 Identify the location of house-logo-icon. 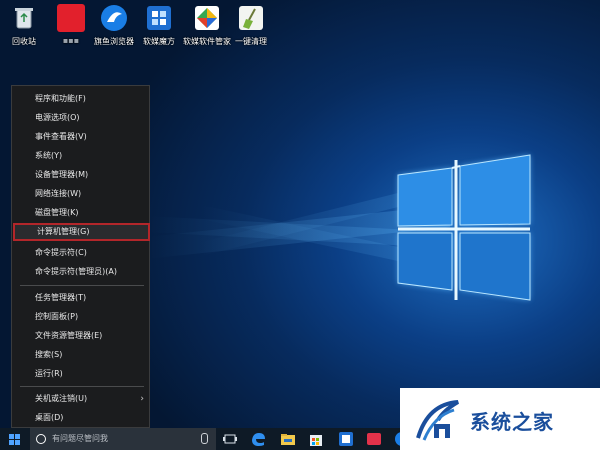
(438, 420).